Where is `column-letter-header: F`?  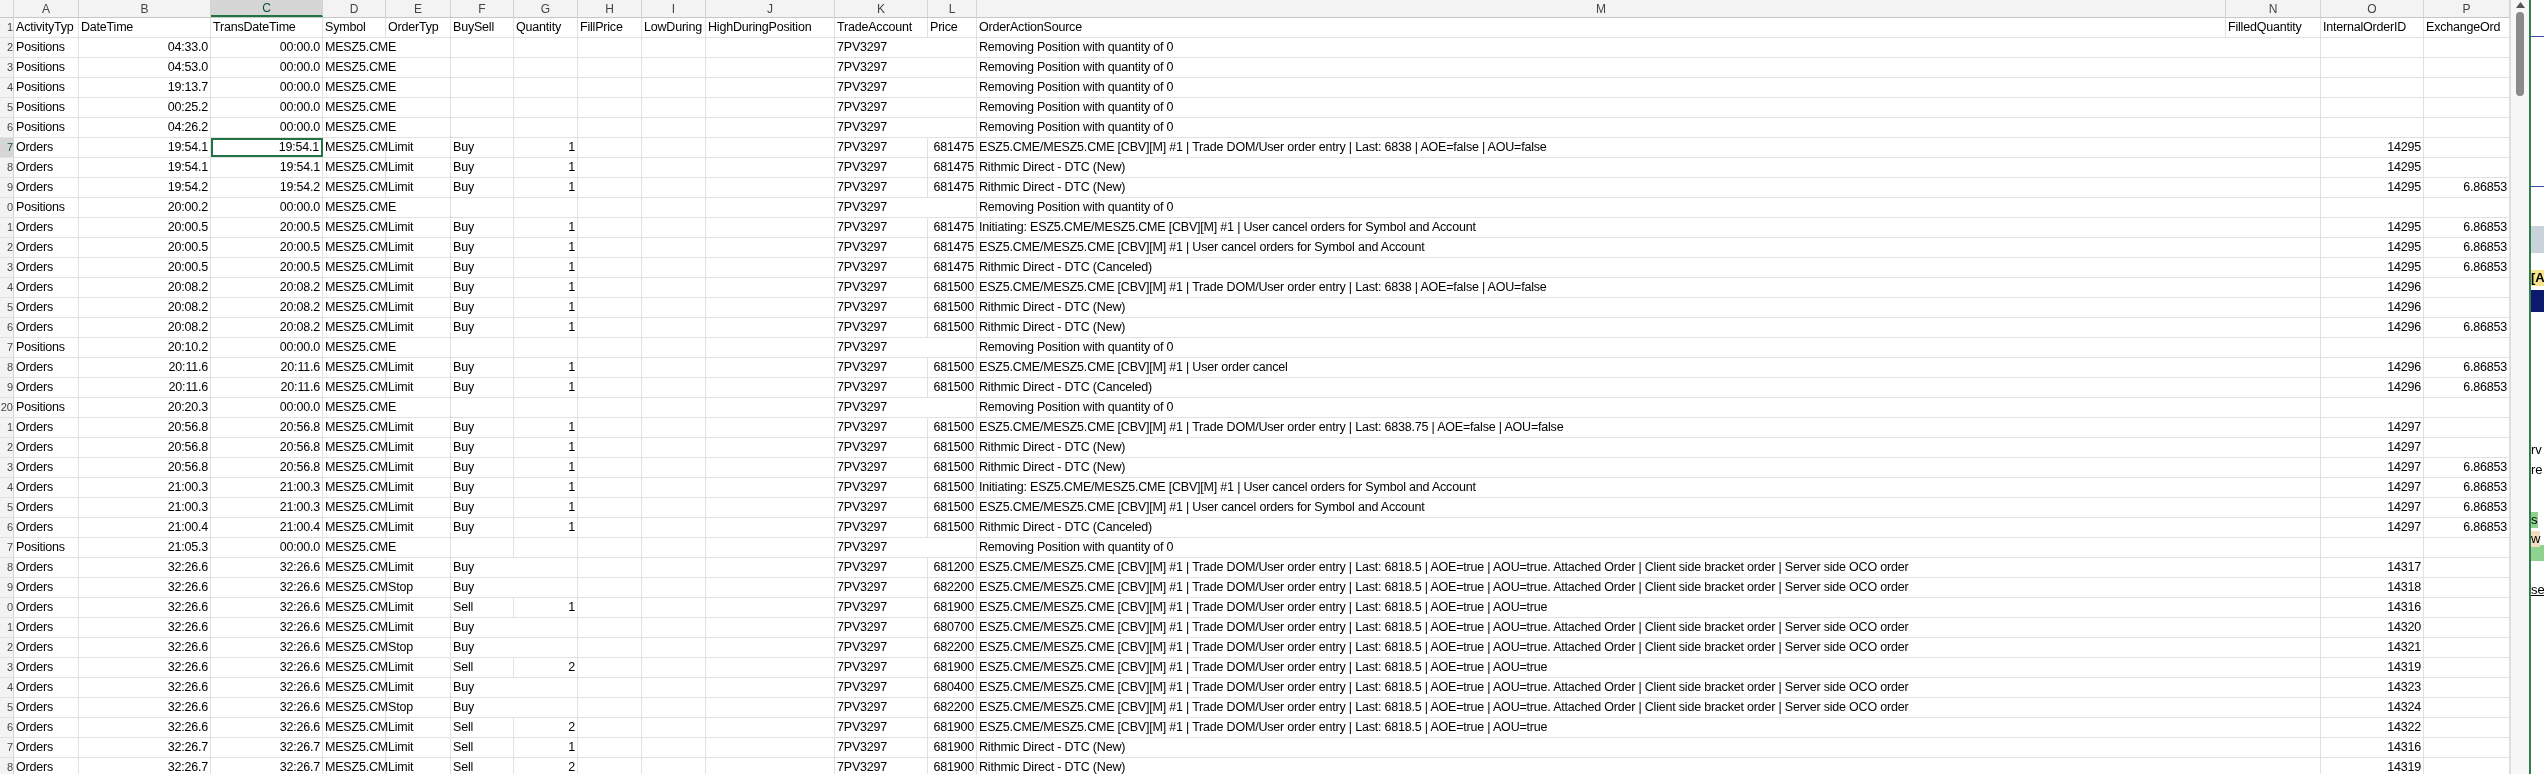
column-letter-header: F is located at coordinates (482, 8).